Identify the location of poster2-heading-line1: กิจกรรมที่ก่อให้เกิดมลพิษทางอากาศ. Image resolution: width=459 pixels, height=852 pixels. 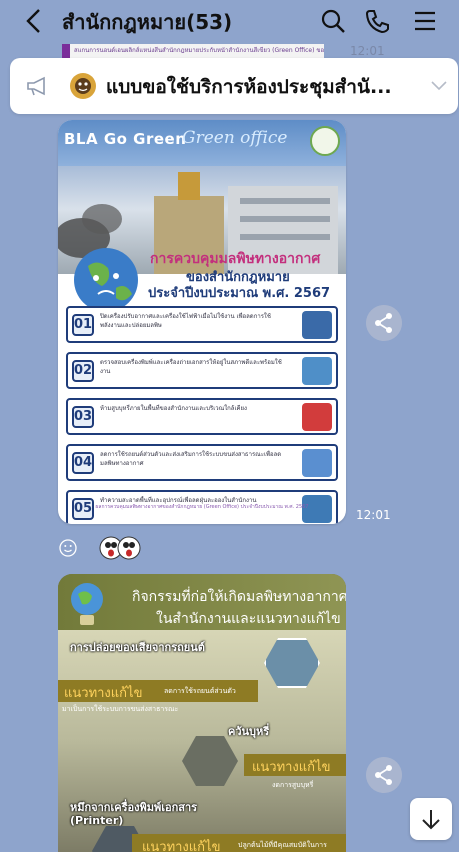
(239, 597).